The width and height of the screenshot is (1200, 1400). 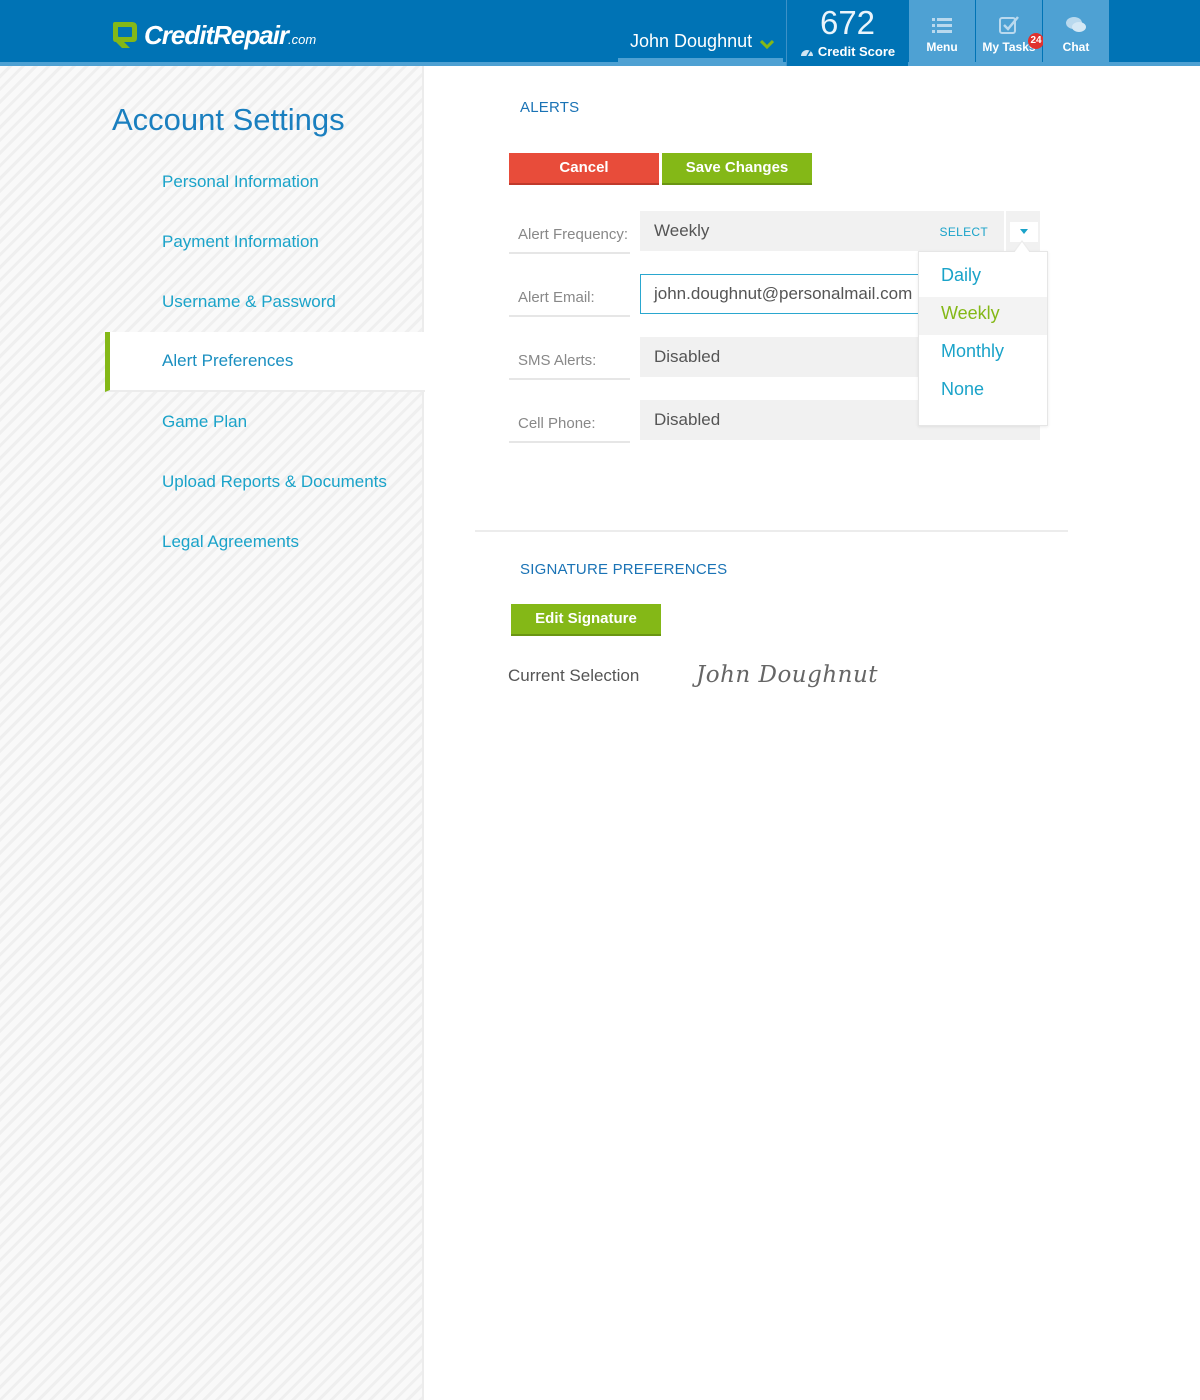 What do you see at coordinates (856, 51) in the screenshot?
I see `credit-score-label: Credit Score` at bounding box center [856, 51].